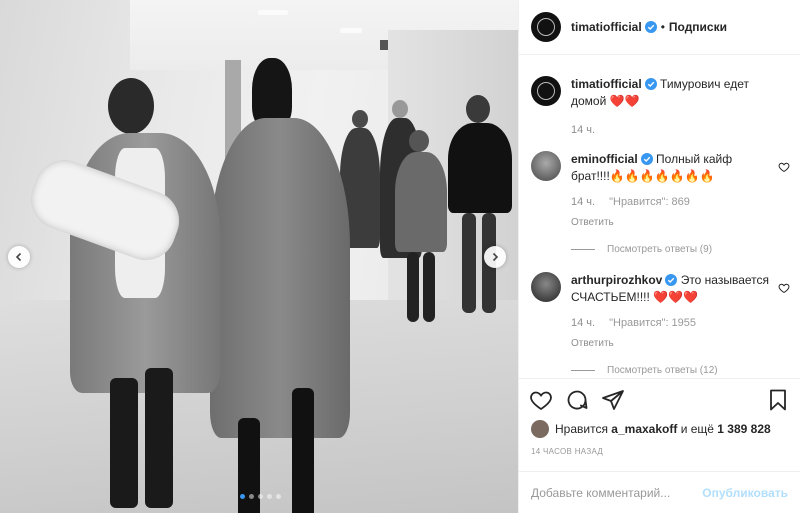 The image size is (800, 513). I want to click on likes-count: 1 389 828, so click(743, 429).